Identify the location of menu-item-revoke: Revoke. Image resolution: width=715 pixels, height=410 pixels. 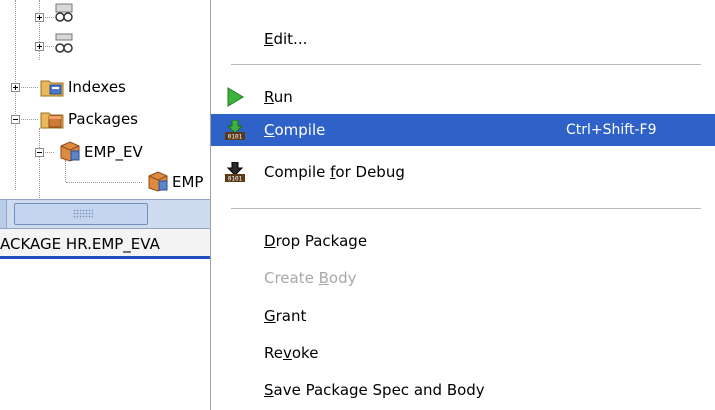
(463, 353).